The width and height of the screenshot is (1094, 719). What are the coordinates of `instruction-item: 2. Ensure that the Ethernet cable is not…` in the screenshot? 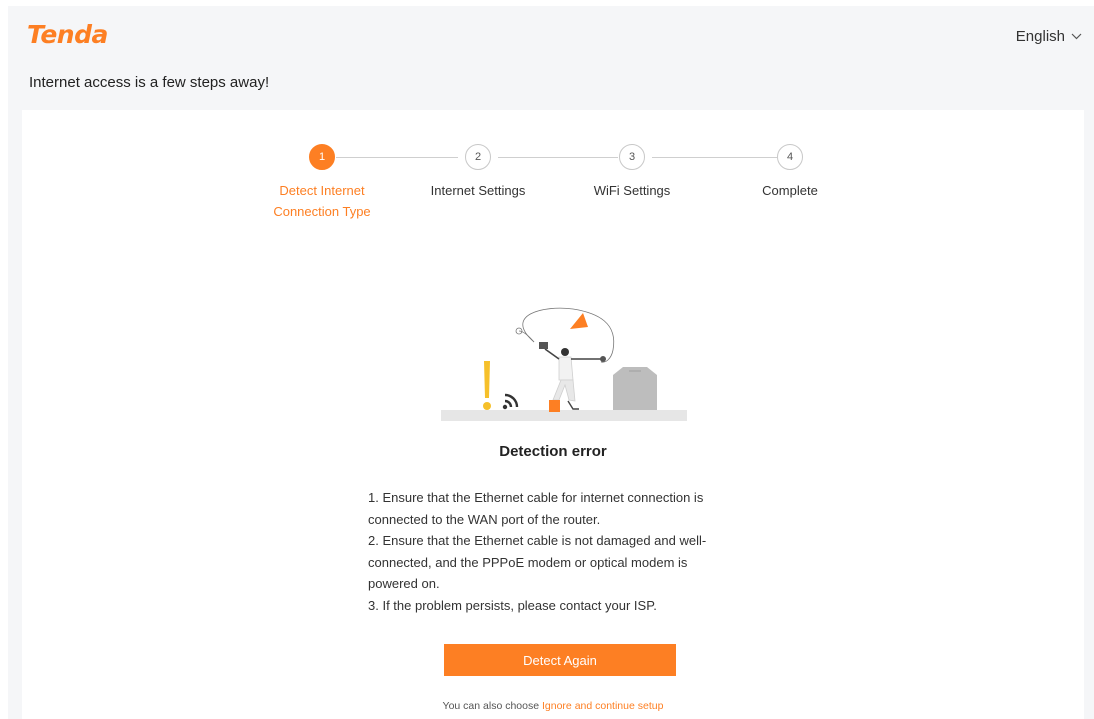 It's located at (537, 562).